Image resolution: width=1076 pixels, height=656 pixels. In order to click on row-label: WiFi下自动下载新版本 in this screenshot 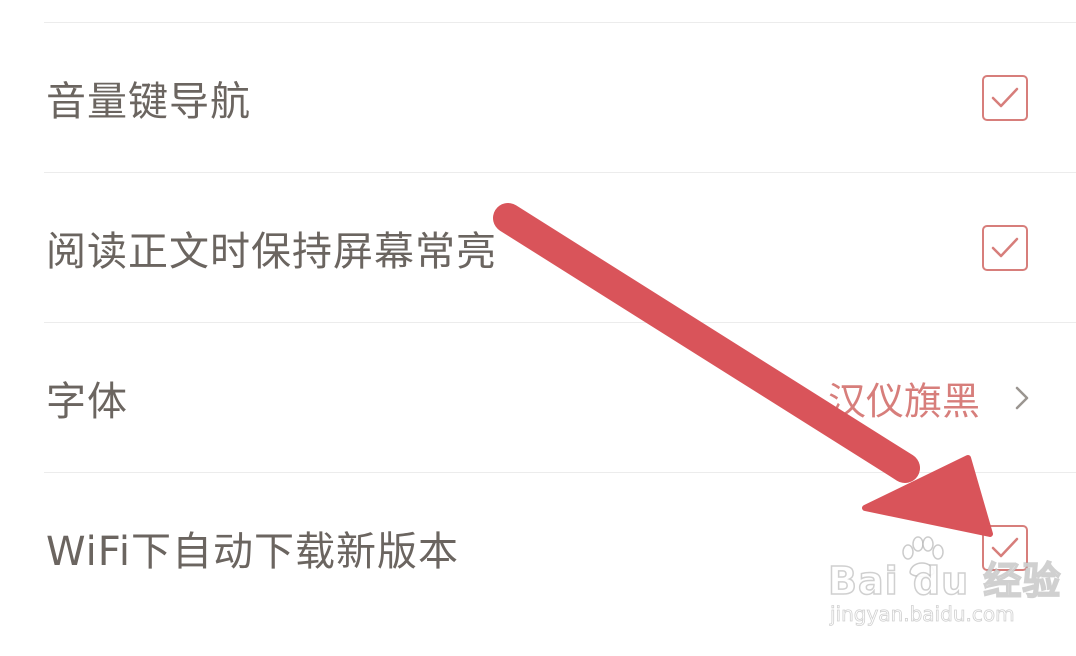, I will do `click(252, 552)`.